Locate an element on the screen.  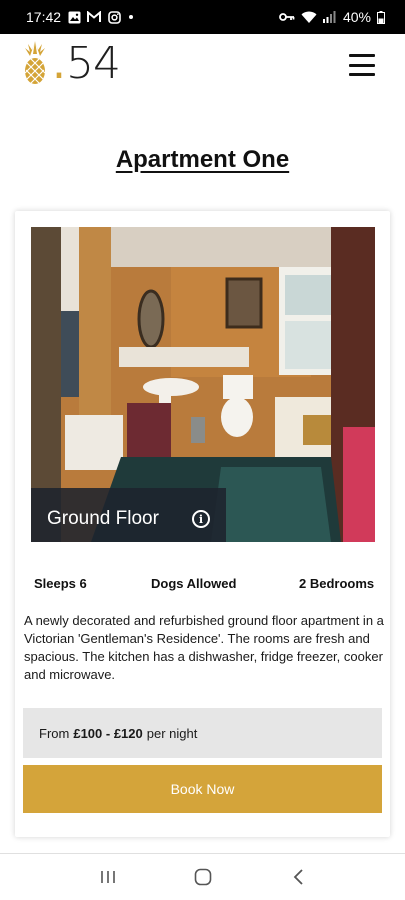
site-header: . 54 is located at coordinates (202, 74).